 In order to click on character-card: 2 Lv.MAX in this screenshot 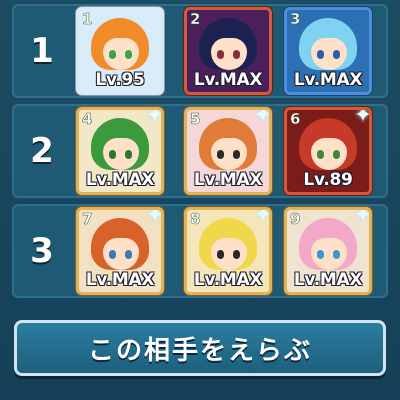, I will do `click(228, 51)`.